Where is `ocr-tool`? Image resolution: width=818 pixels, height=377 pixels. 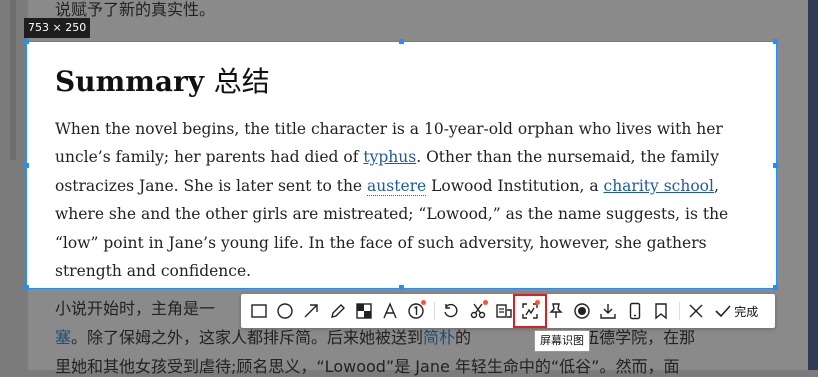
ocr-tool is located at coordinates (504, 311).